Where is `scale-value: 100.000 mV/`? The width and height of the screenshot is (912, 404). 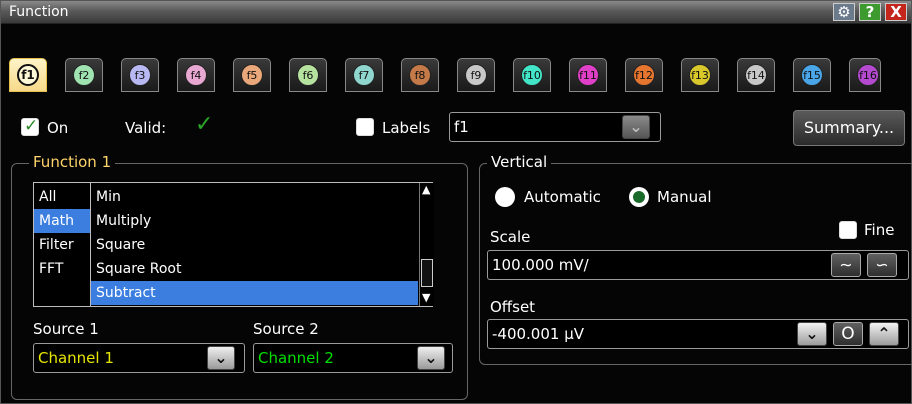
scale-value: 100.000 mV/ is located at coordinates (540, 265).